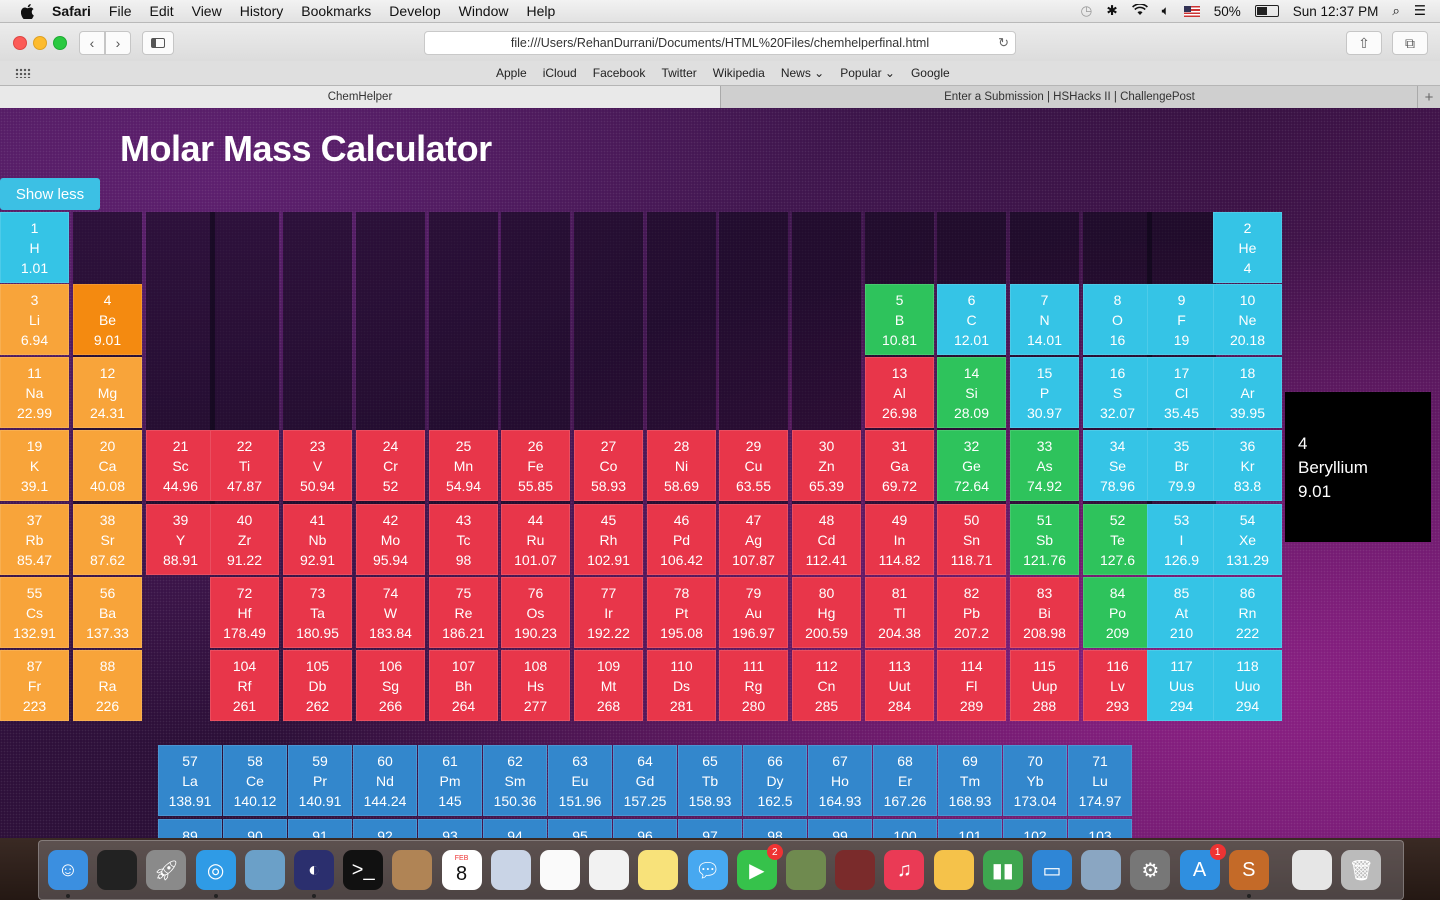  Describe the element at coordinates (34, 685) in the screenshot. I see `element-cell-fr: 87 Fr 223` at that location.